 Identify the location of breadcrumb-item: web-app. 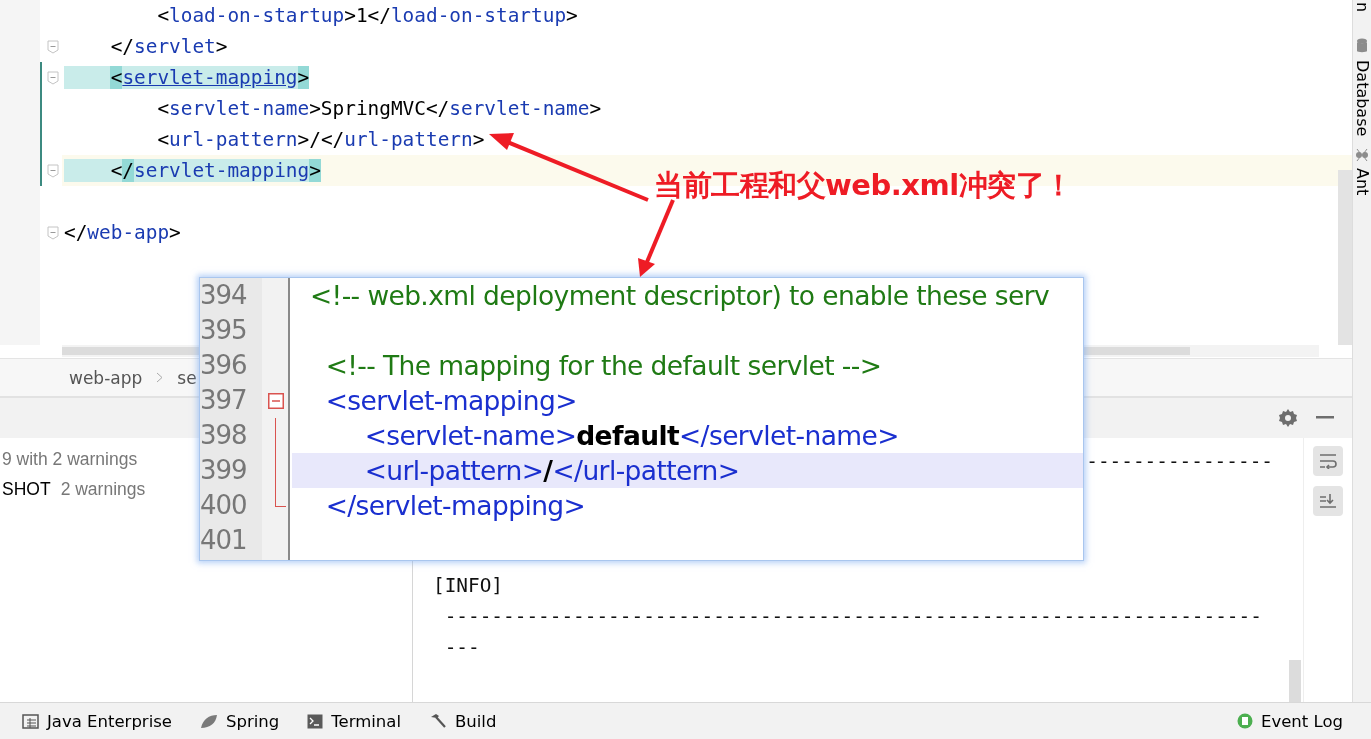
(106, 377).